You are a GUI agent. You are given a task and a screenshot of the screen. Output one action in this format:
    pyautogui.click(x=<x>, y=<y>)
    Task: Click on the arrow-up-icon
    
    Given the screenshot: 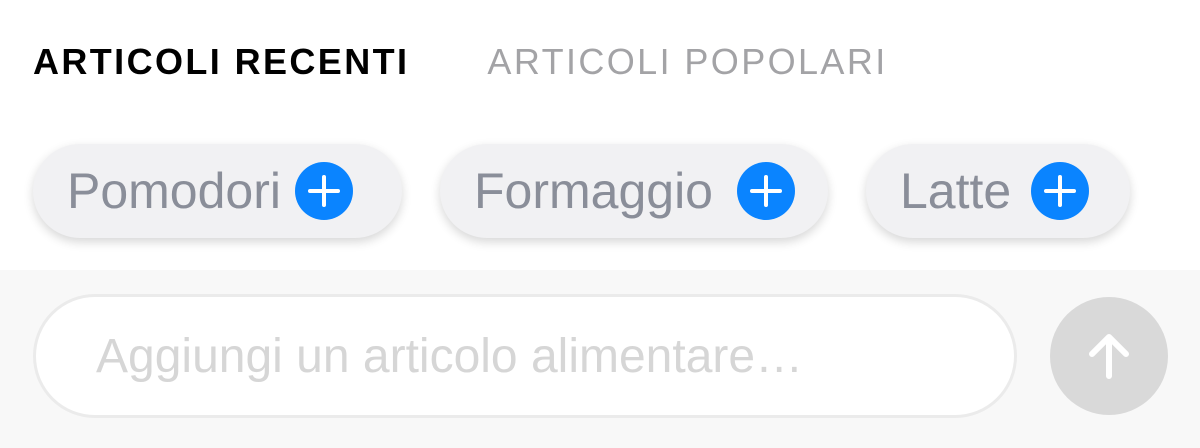 What is the action you would take?
    pyautogui.click(x=1109, y=356)
    